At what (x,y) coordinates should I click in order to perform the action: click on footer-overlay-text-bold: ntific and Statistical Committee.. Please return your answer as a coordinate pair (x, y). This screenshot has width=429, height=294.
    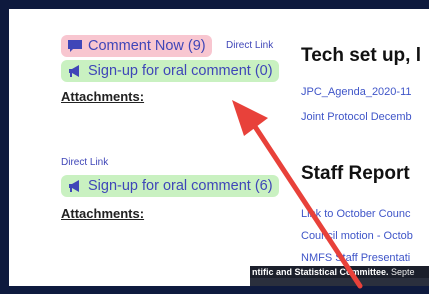
    Looking at the image, I should click on (320, 272).